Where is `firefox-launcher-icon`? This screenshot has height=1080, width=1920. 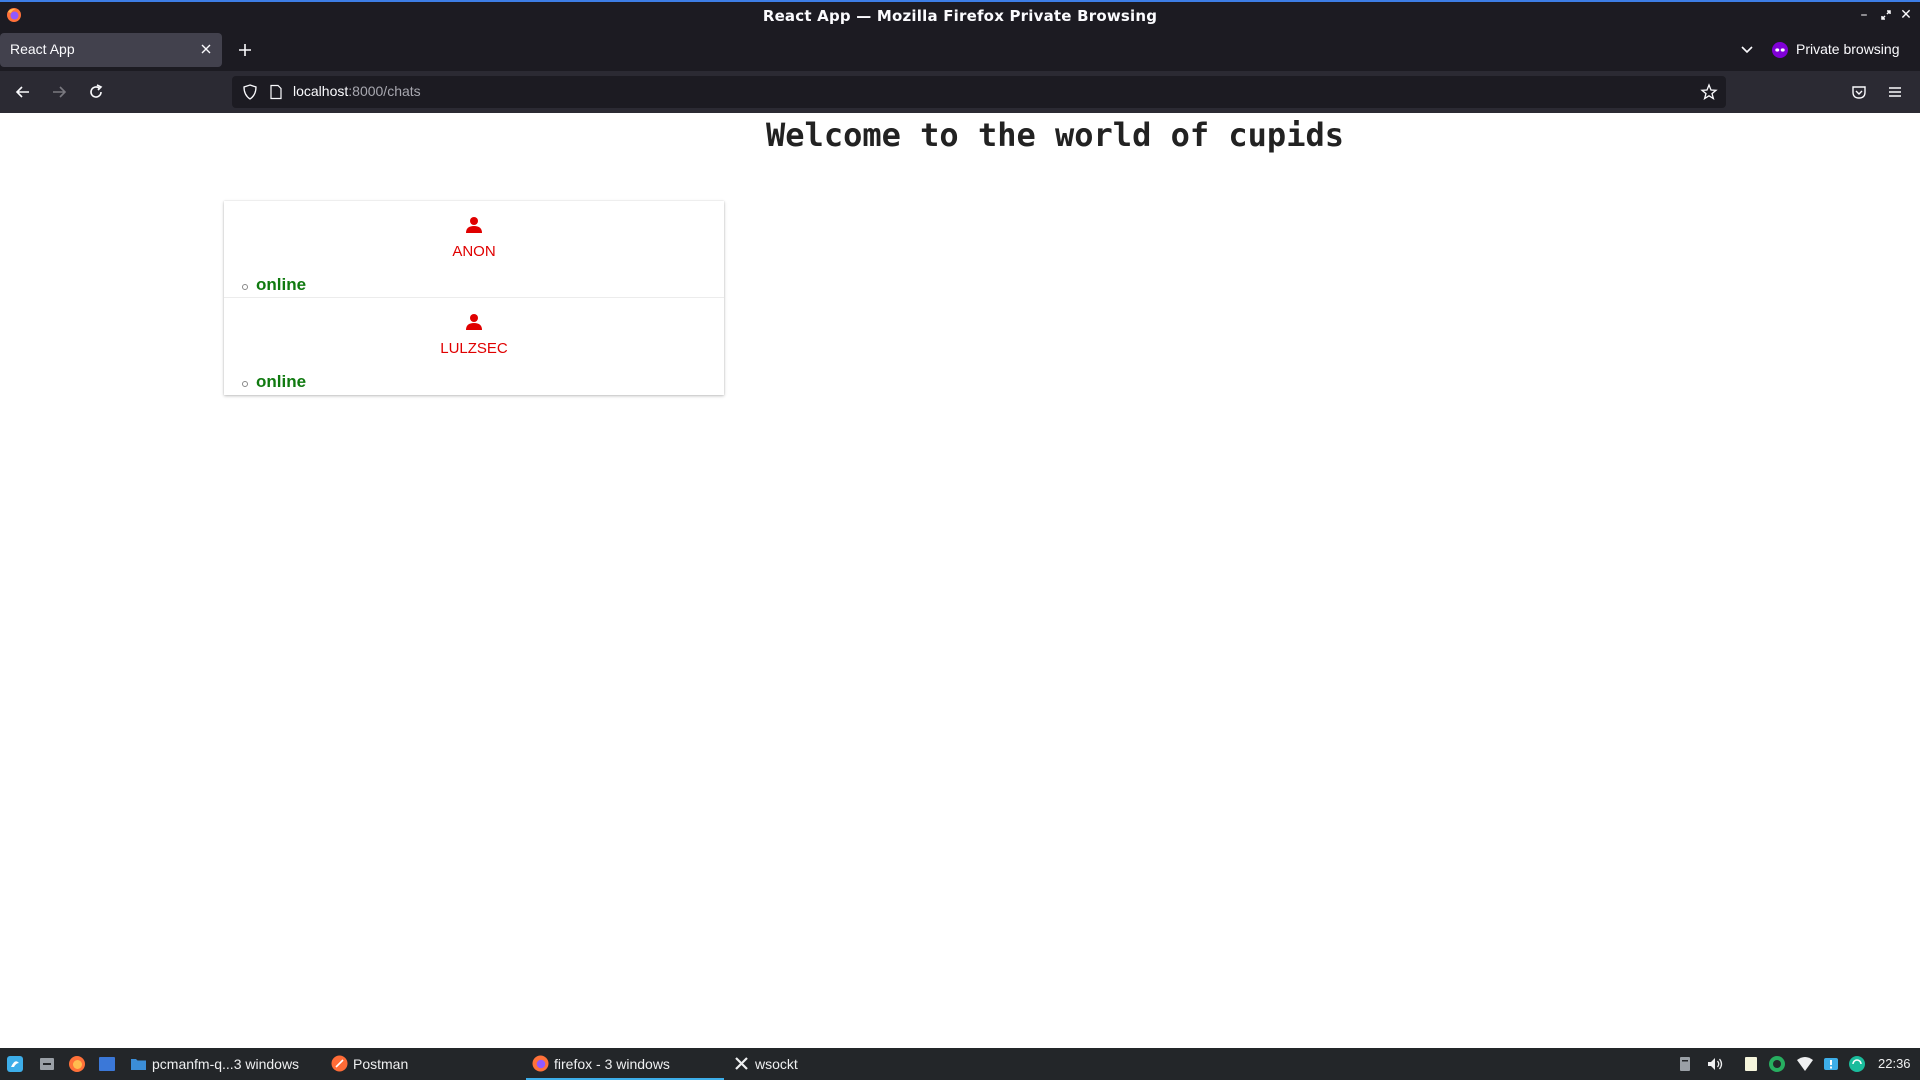
firefox-launcher-icon is located at coordinates (77, 1064).